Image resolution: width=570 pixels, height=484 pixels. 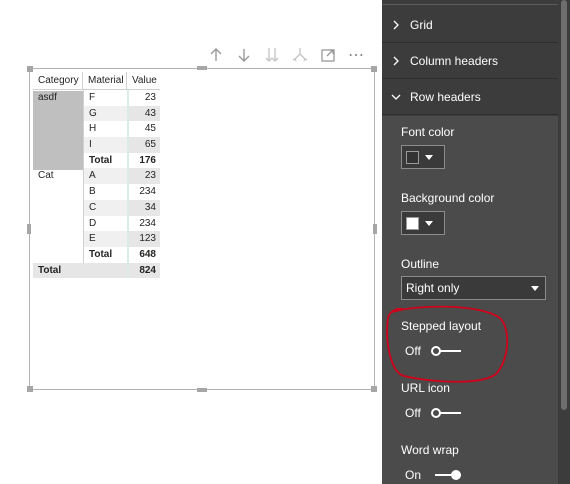 What do you see at coordinates (448, 198) in the screenshot?
I see `background-color-label: Background color` at bounding box center [448, 198].